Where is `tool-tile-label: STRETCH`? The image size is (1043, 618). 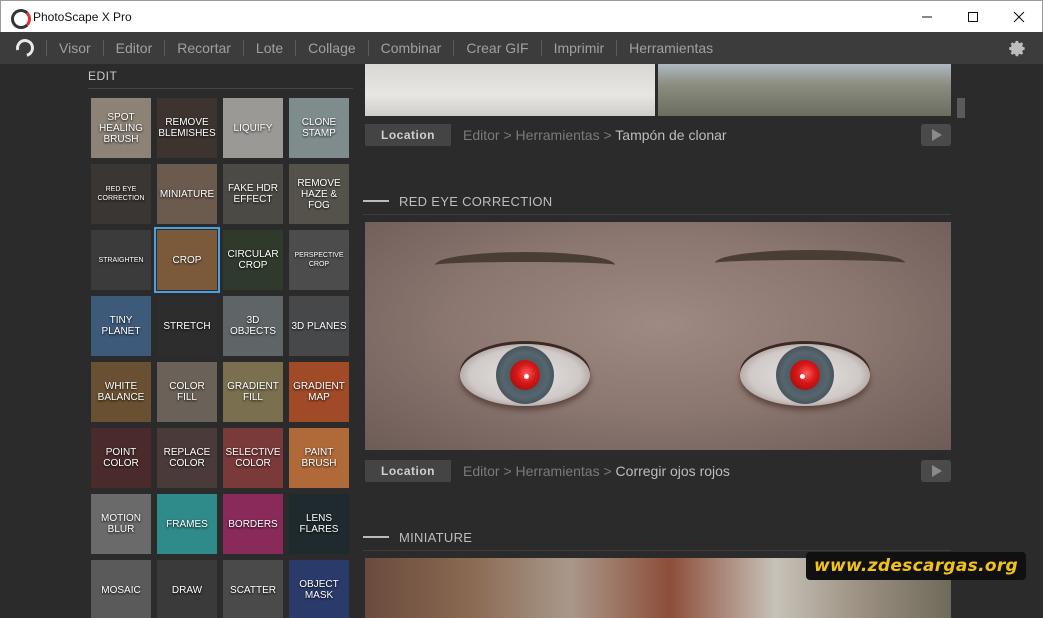 tool-tile-label: STRETCH is located at coordinates (187, 326).